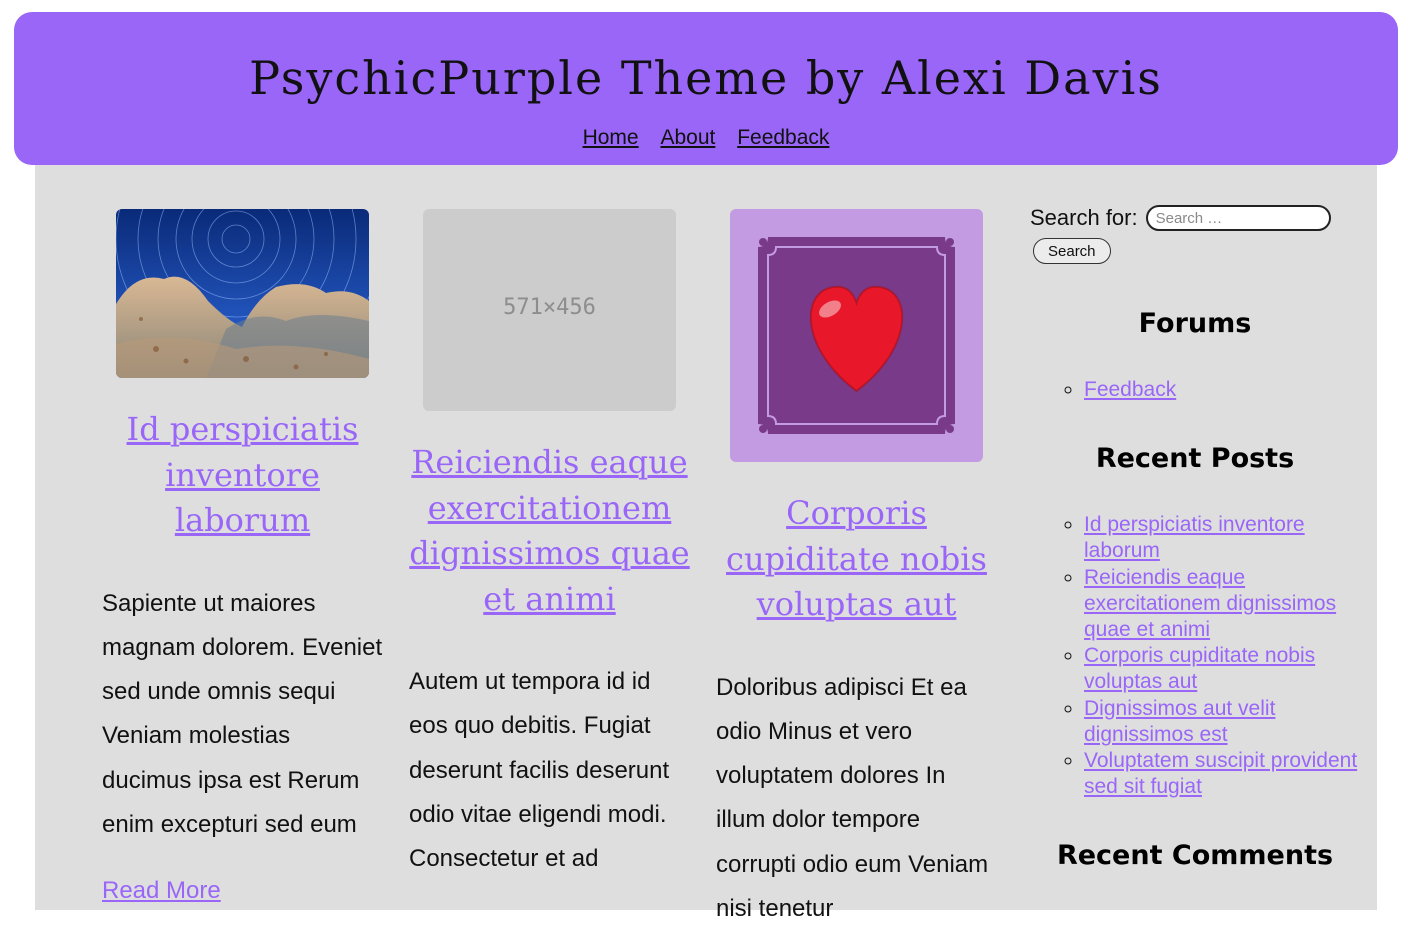  Describe the element at coordinates (1195, 855) in the screenshot. I see `recent-comments-widget-title: Recent Comments` at that location.